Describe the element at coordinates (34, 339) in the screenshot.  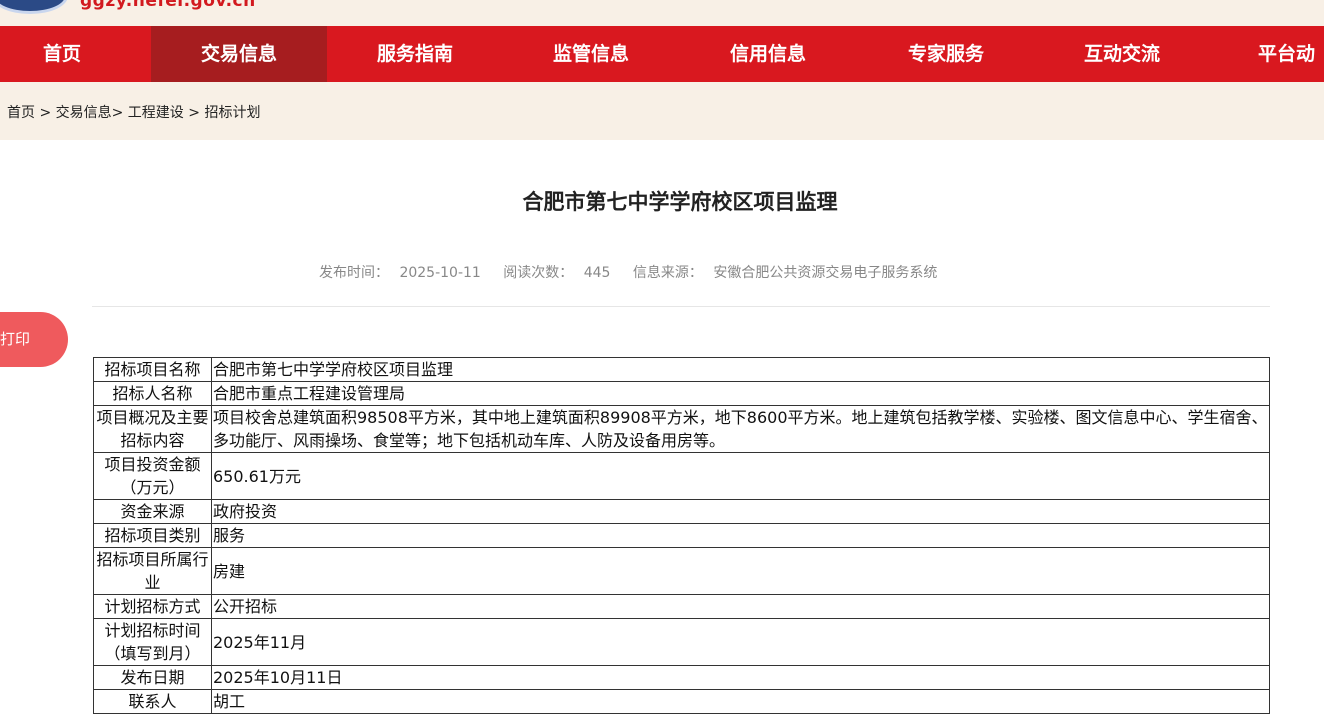
I see `print-button: 打印` at that location.